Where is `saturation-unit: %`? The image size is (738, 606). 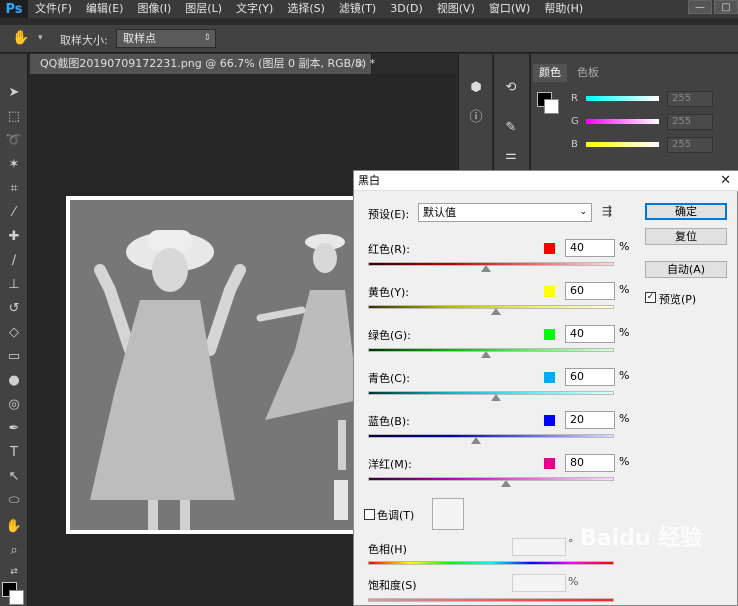
saturation-unit: % is located at coordinates (573, 581).